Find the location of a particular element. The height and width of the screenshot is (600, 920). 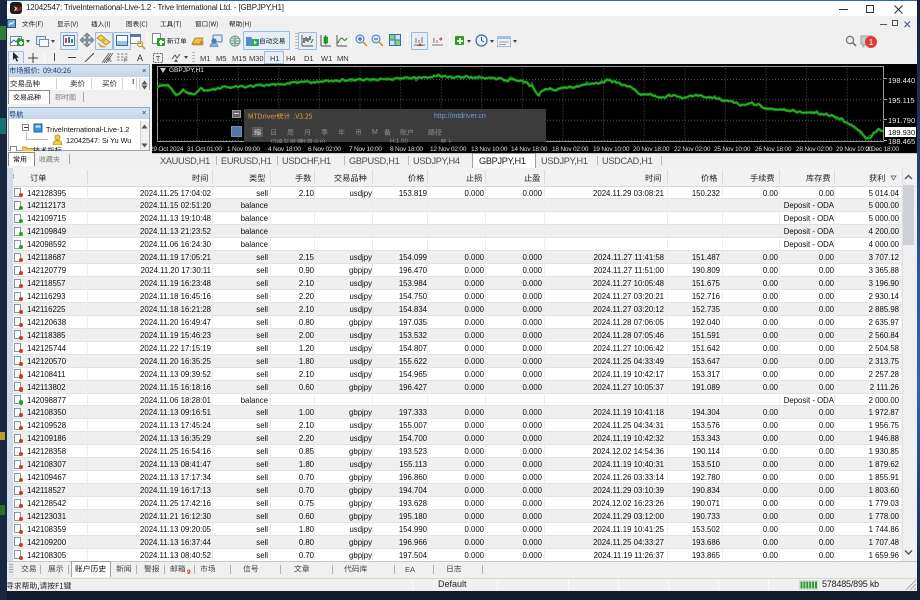

svg-text: F is located at coordinates (125, 60).